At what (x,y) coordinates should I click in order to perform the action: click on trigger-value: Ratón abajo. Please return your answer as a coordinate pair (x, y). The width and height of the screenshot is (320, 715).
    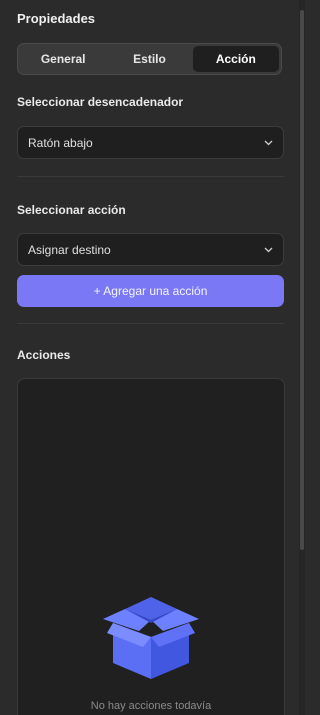
    Looking at the image, I should click on (60, 142).